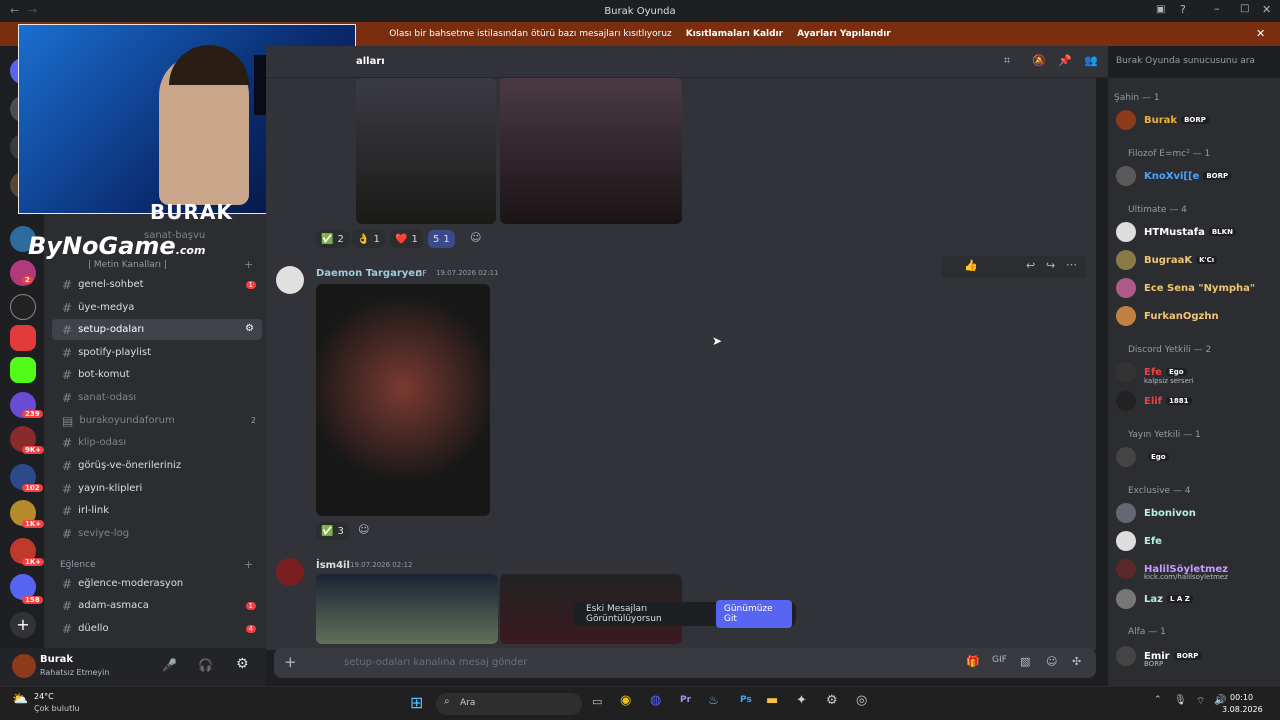 The height and width of the screenshot is (720, 1280). I want to click on banner-close-icon: ✕, so click(1260, 33).